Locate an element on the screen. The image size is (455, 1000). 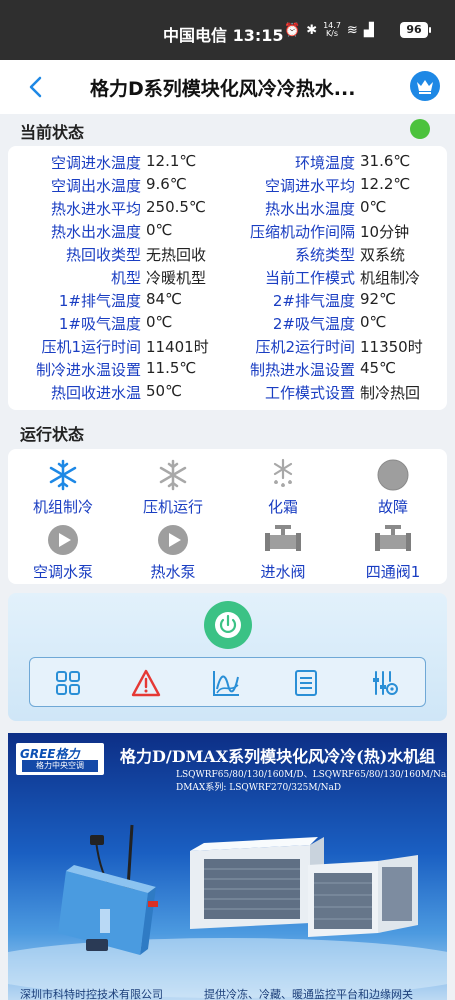
state-label: 压机2运行时间 is located at coordinates (305, 347).